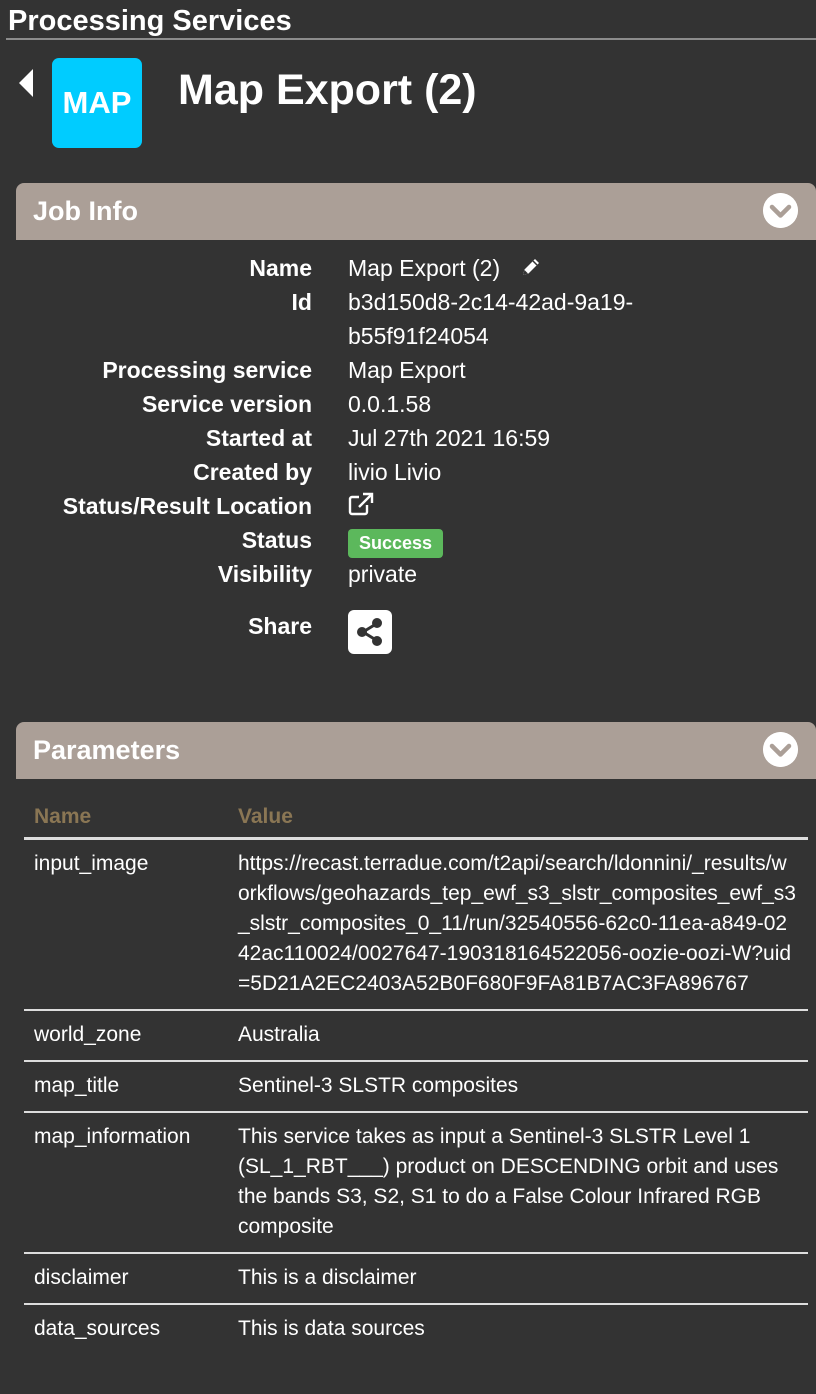 This screenshot has height=1394, width=816. I want to click on service-logo: MAP, so click(97, 103).